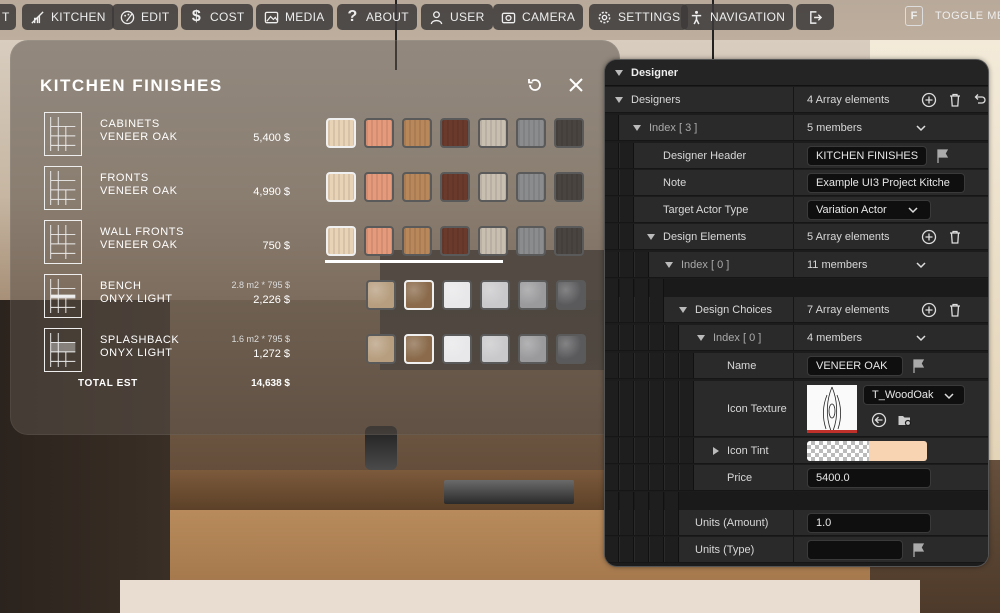 The width and height of the screenshot is (1000, 613). What do you see at coordinates (869, 478) in the screenshot?
I see `price-input: 5400.0` at bounding box center [869, 478].